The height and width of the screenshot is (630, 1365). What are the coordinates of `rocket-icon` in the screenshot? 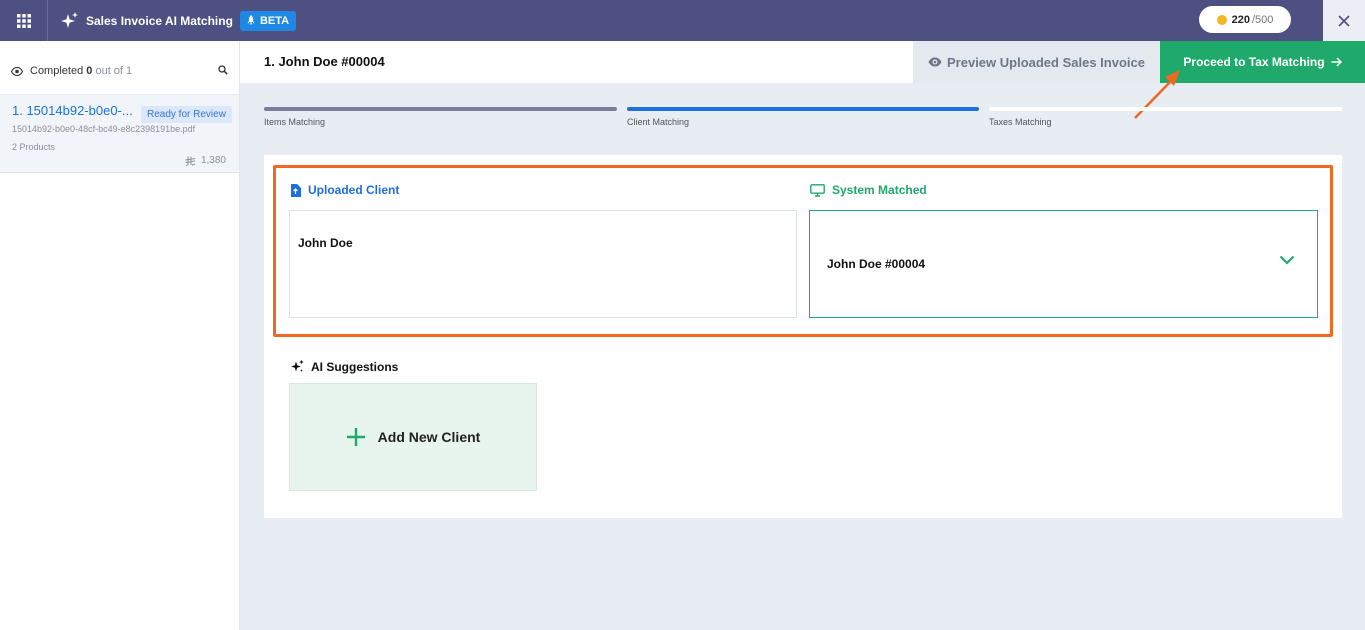 It's located at (251, 20).